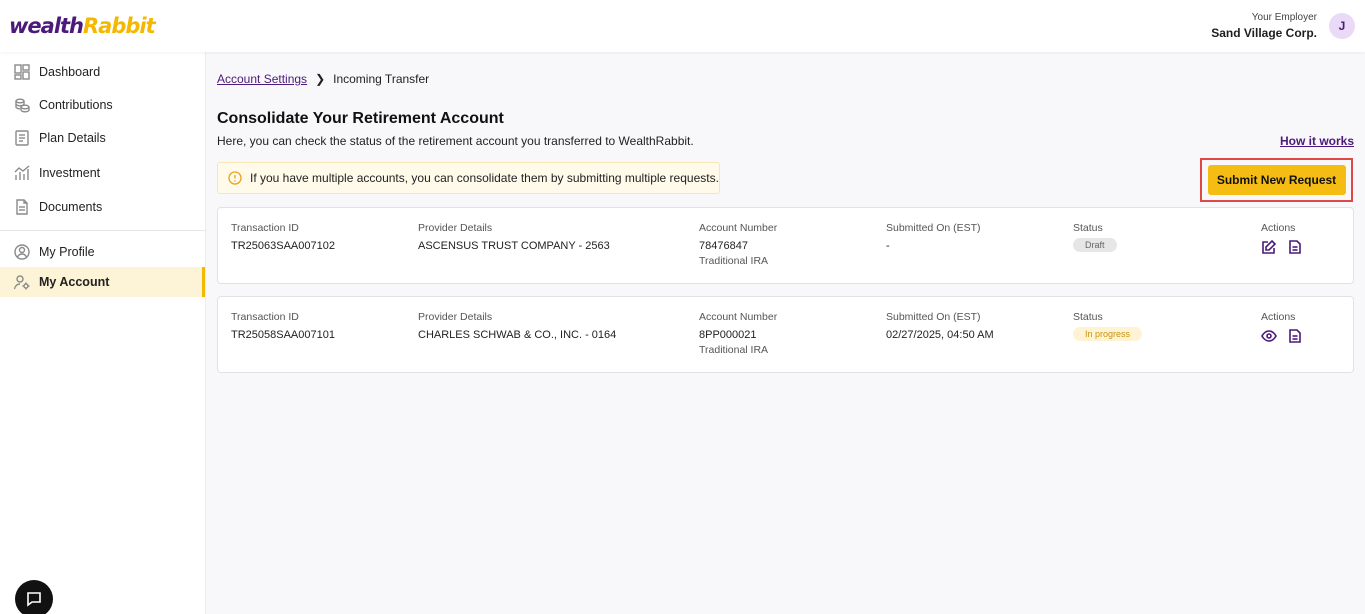 The width and height of the screenshot is (1365, 614). Describe the element at coordinates (74, 282) in the screenshot. I see `sidebar-item-label: My Account` at that location.